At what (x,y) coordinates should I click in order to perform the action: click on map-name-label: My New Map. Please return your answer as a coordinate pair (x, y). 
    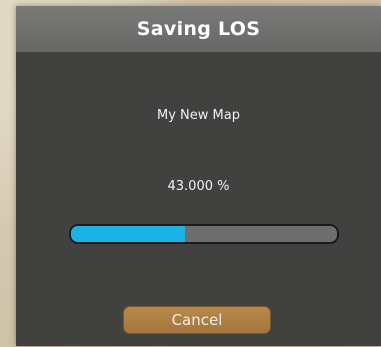
    Looking at the image, I should click on (198, 115).